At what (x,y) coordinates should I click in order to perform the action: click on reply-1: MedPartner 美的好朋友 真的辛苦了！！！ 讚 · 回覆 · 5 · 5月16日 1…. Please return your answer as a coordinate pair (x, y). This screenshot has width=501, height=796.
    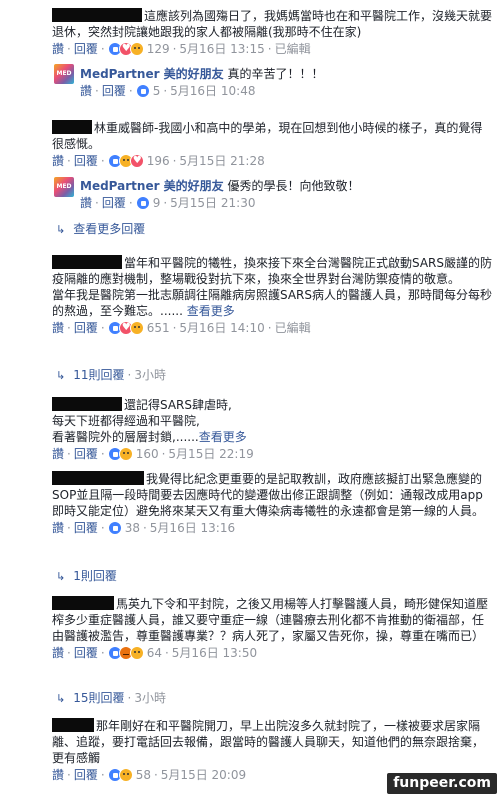
    Looking at the image, I should click on (285, 82).